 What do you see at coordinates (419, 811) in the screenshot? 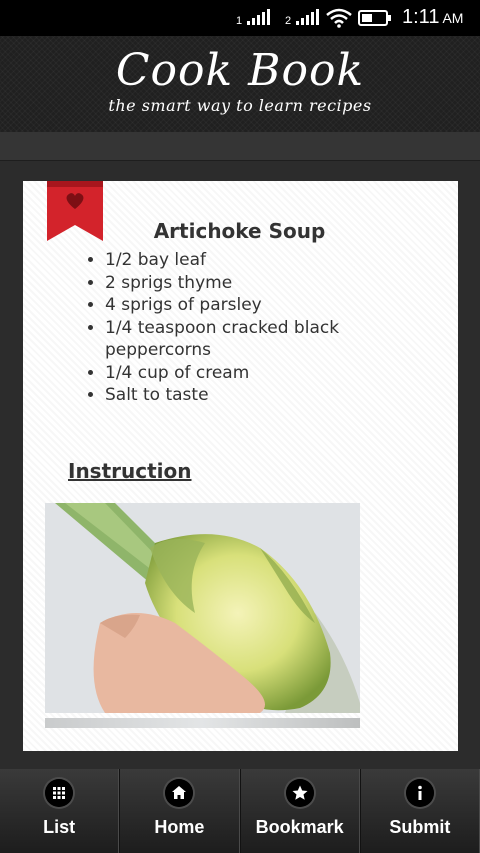
I see `nav-submit-button: Submit` at bounding box center [419, 811].